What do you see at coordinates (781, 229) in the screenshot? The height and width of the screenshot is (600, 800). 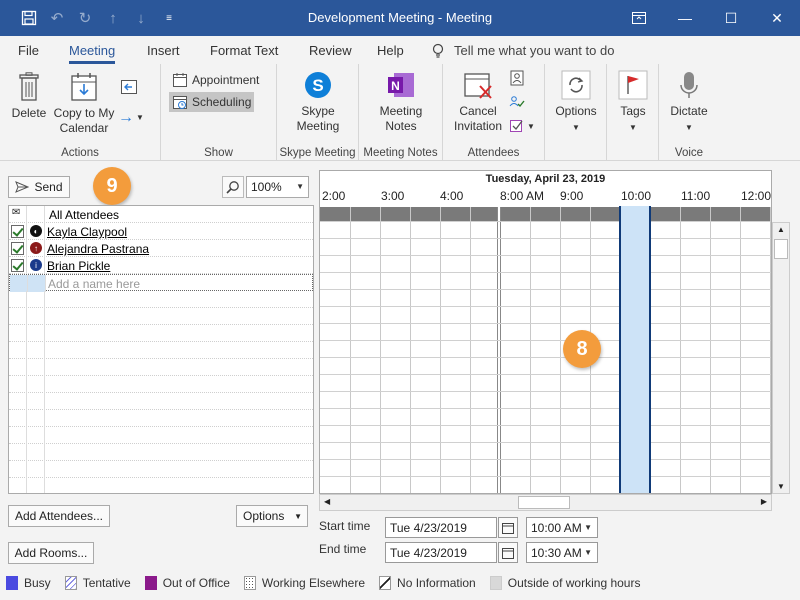 I see `scroll-up-icon: ▲` at bounding box center [781, 229].